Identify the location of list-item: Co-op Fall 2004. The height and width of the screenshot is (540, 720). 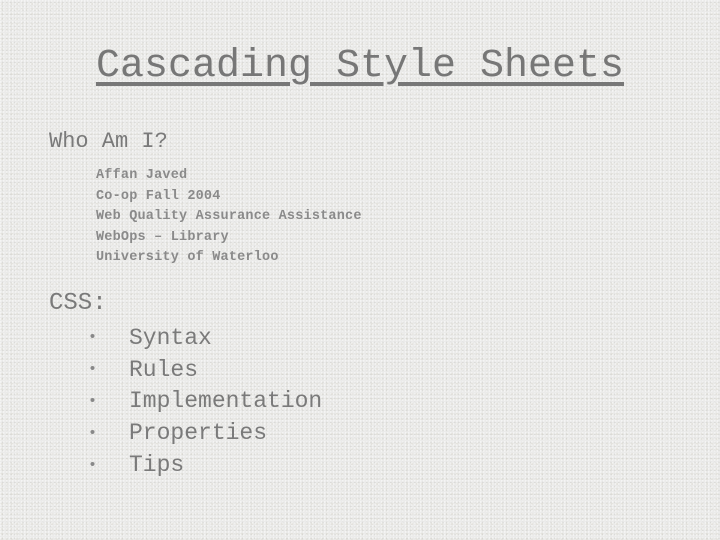
(158, 196).